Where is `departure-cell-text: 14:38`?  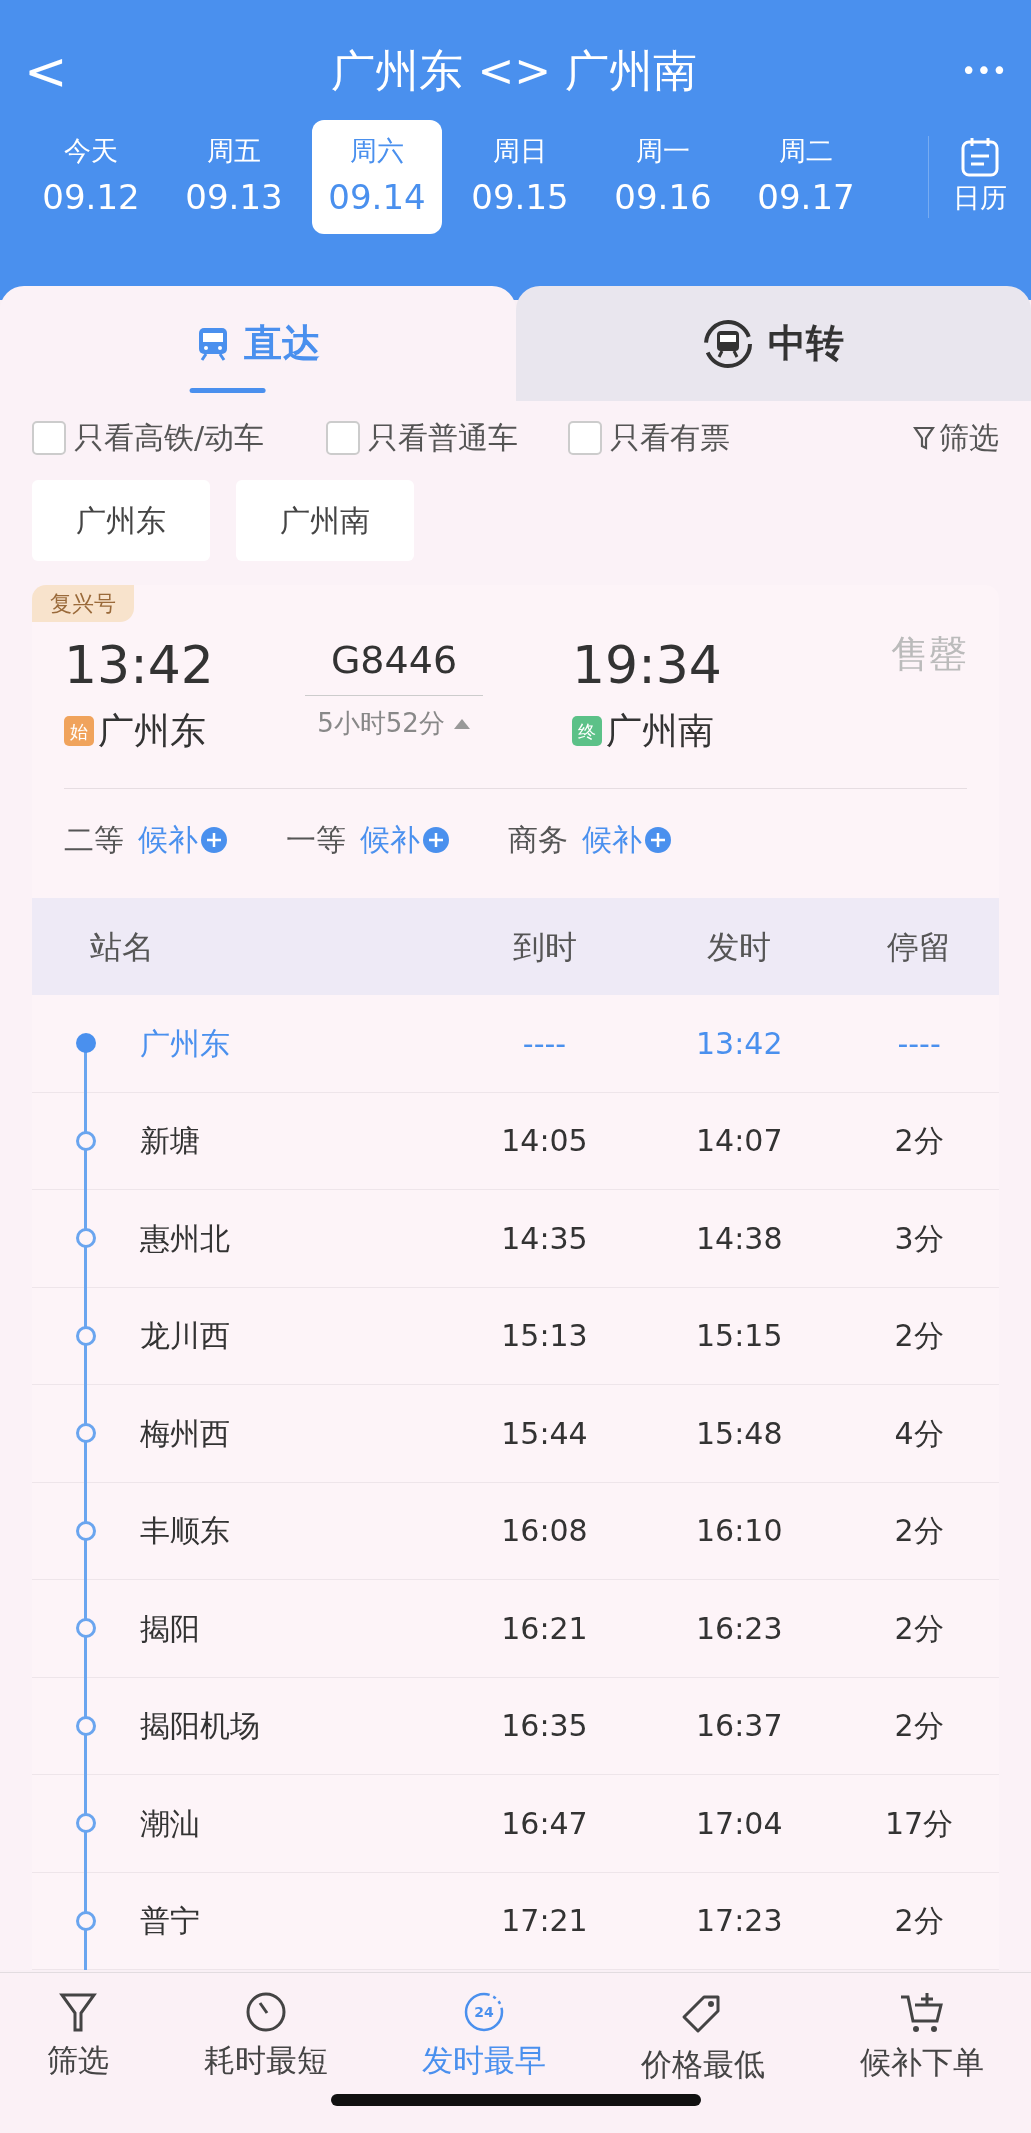
departure-cell-text: 14:38 is located at coordinates (739, 1238).